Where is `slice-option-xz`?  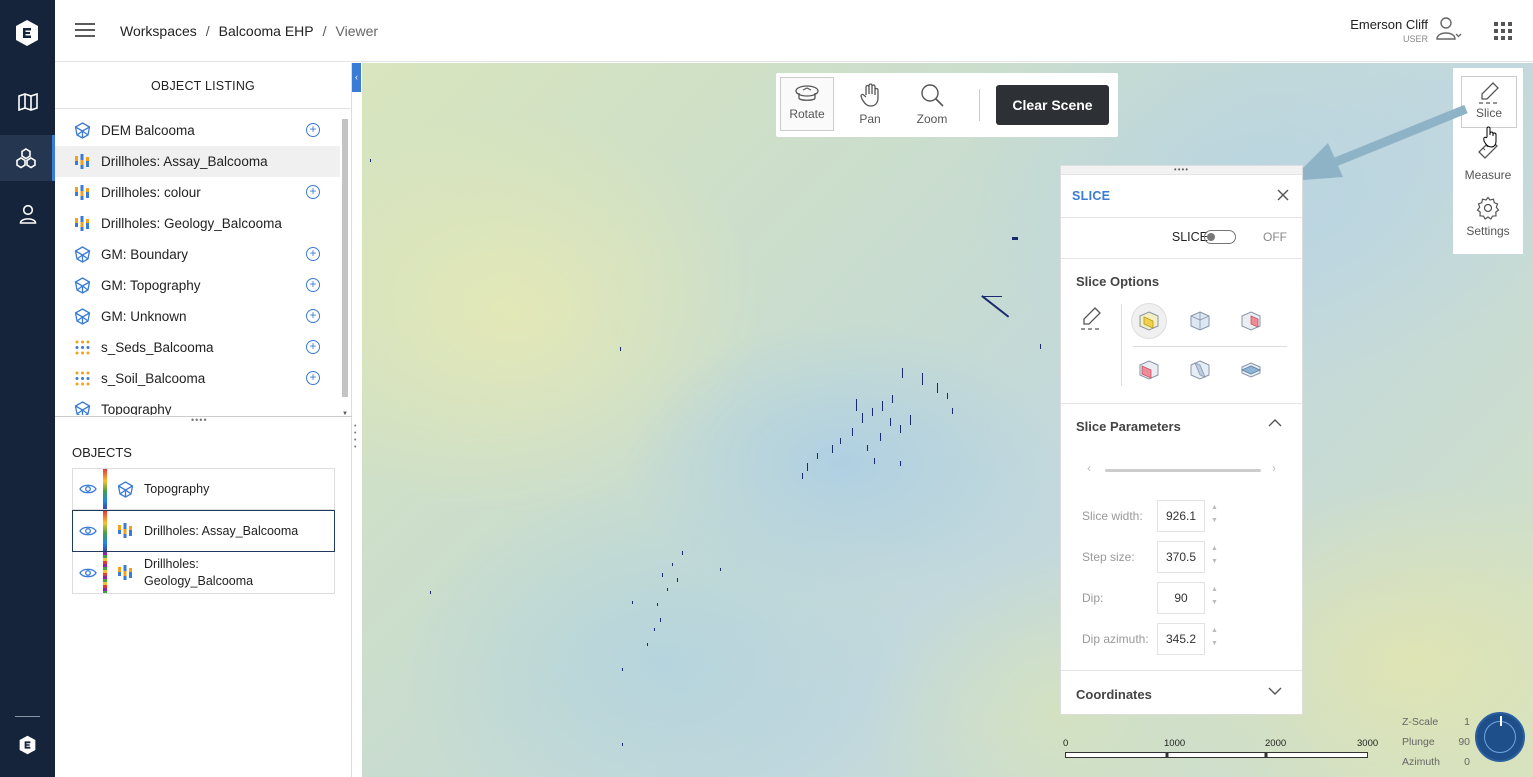 slice-option-xz is located at coordinates (1251, 321).